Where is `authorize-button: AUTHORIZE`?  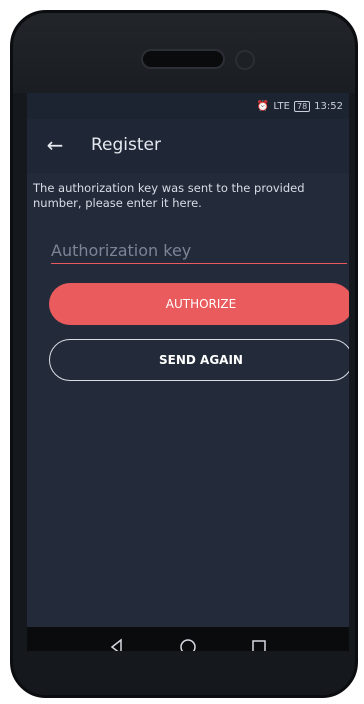
authorize-button: AUTHORIZE is located at coordinates (199, 304).